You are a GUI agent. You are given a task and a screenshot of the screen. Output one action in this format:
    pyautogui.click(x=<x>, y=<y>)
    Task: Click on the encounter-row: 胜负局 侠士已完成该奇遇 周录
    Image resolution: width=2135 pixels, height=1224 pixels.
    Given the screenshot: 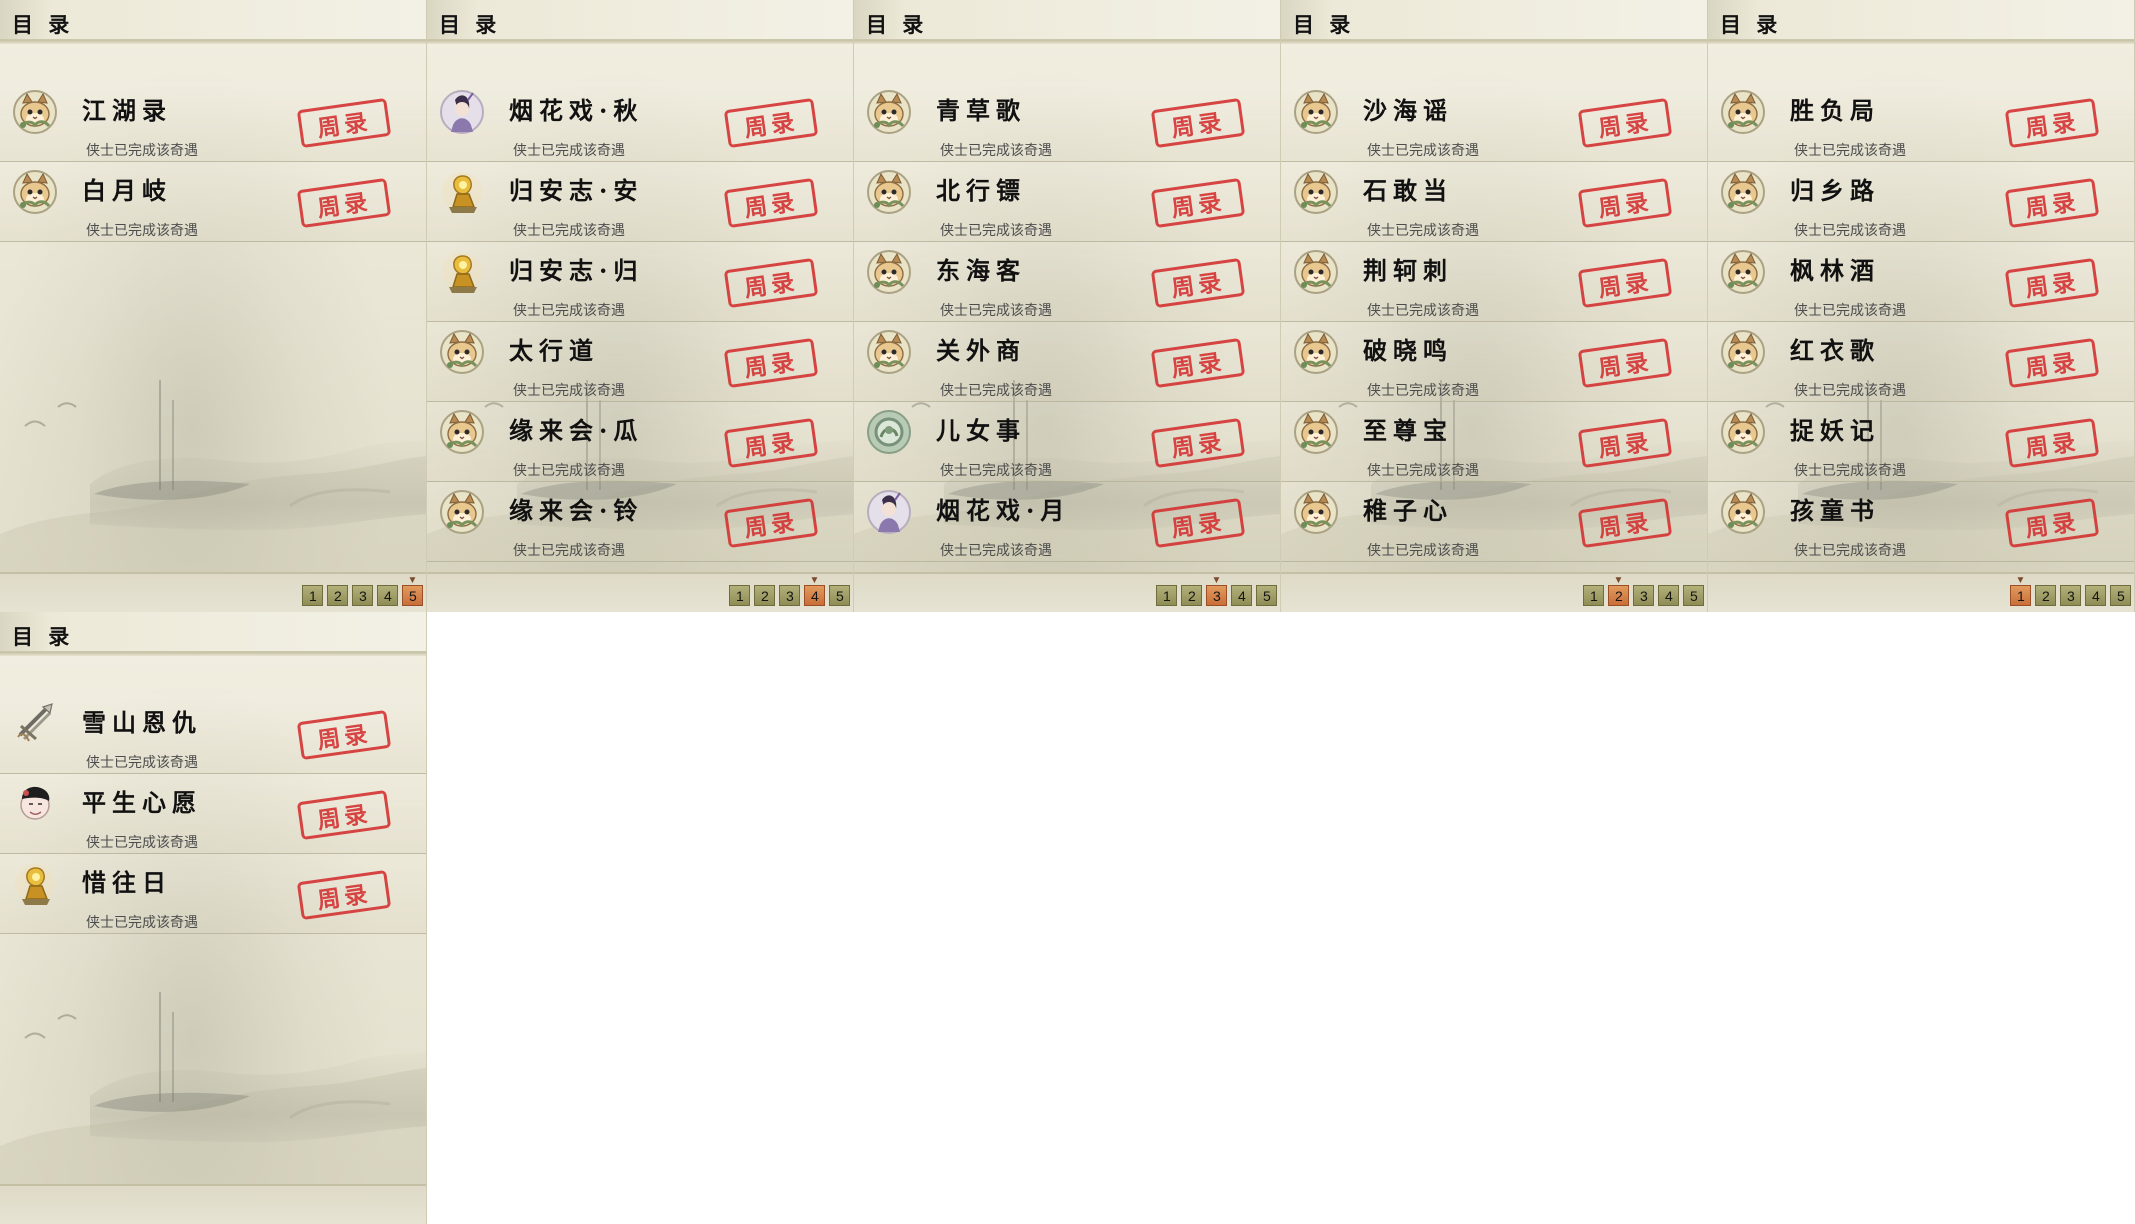 What is the action you would take?
    pyautogui.click(x=1921, y=122)
    